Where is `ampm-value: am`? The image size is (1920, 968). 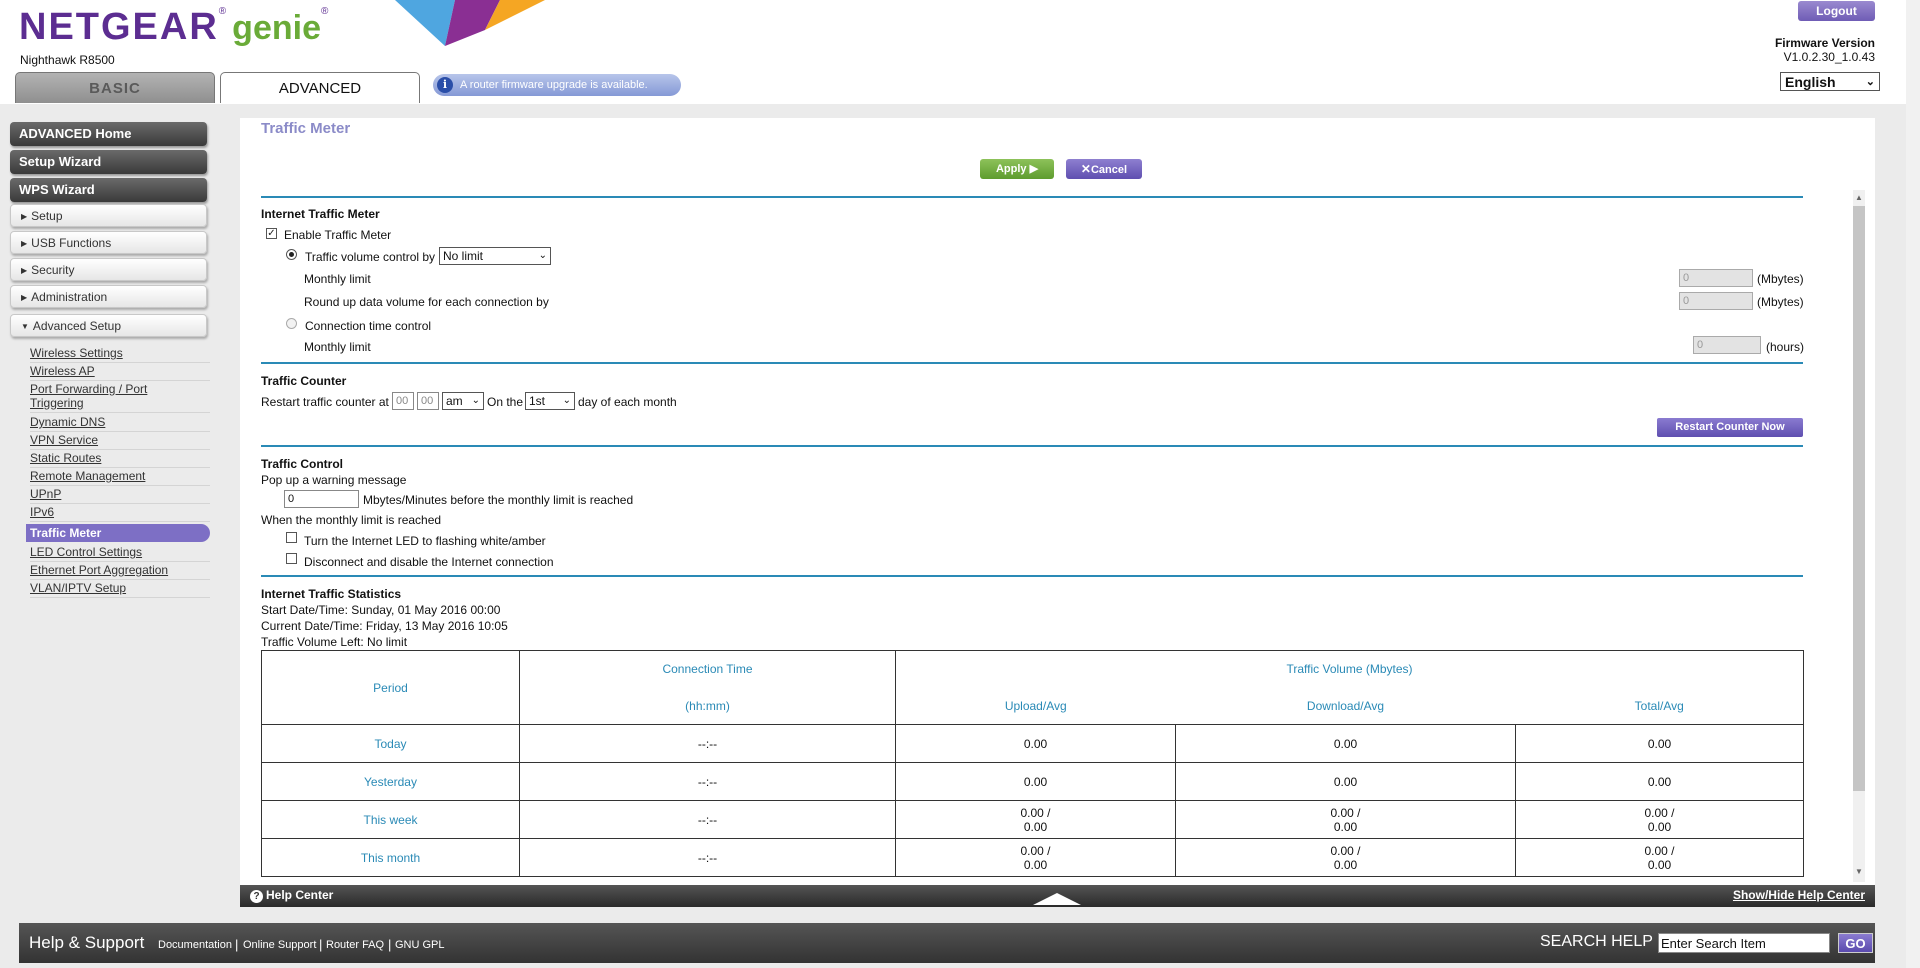 ampm-value: am is located at coordinates (454, 401).